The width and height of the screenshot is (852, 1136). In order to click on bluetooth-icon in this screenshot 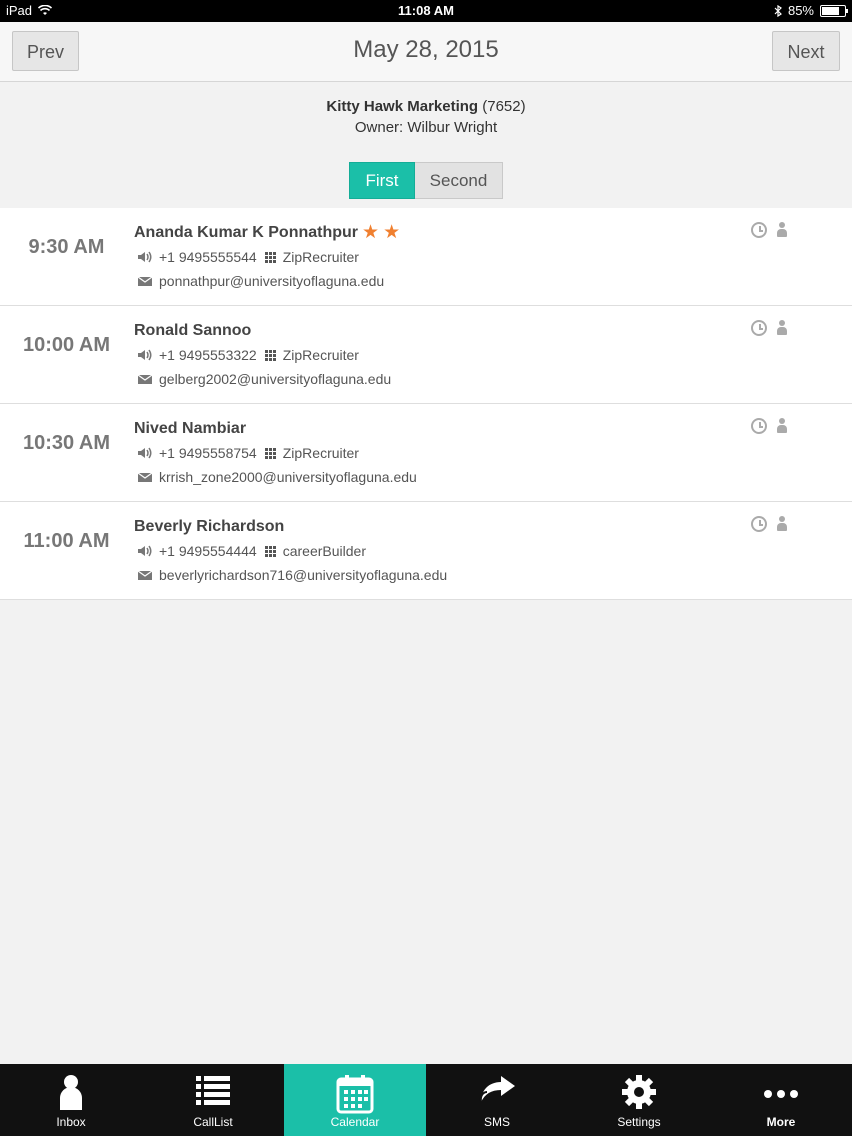, I will do `click(778, 10)`.